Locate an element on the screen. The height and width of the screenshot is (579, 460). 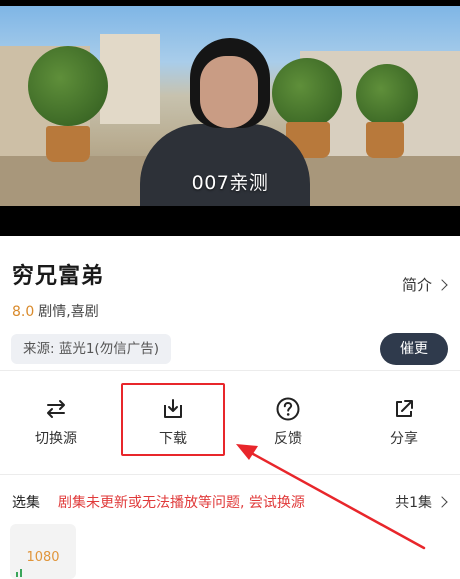
episode-item: 1080 is located at coordinates (43, 551).